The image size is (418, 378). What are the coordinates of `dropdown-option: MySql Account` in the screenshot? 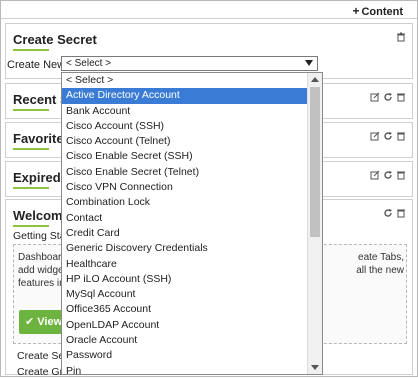 It's located at (185, 294).